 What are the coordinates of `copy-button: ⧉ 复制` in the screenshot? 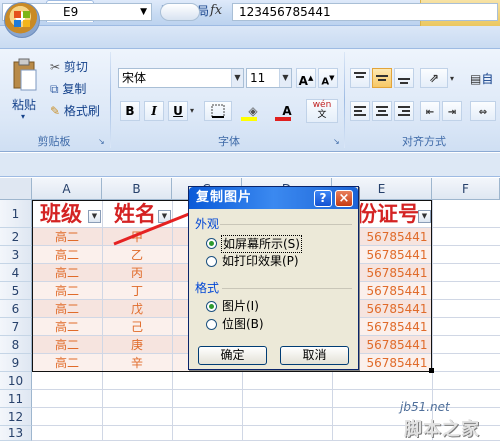 It's located at (68, 89).